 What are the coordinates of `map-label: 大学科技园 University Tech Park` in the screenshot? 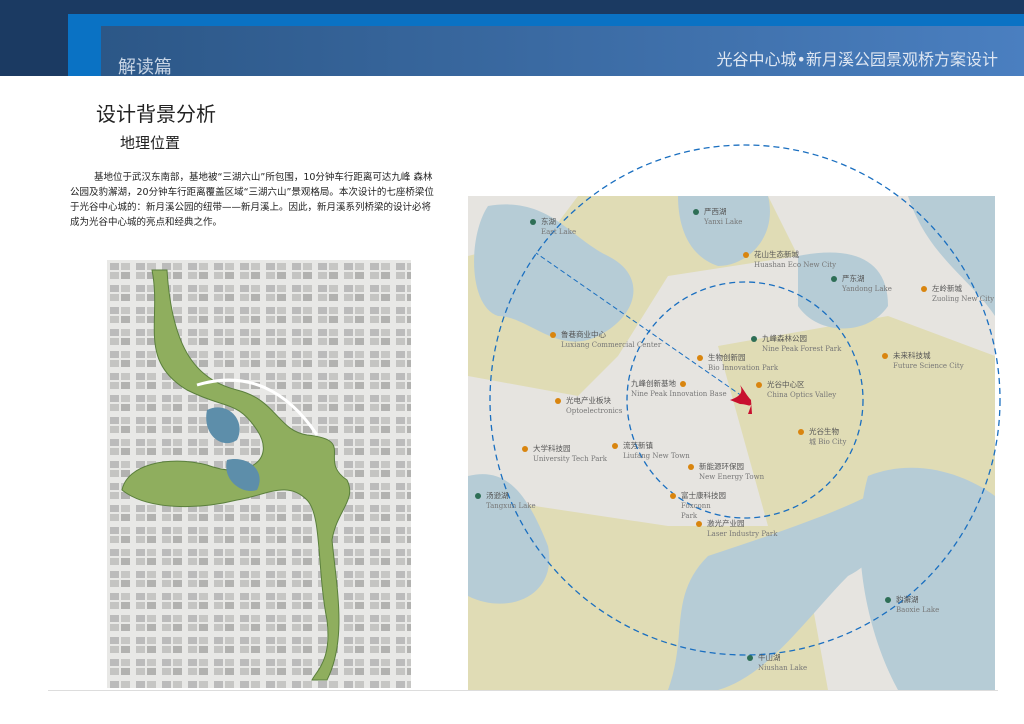 It's located at (564, 454).